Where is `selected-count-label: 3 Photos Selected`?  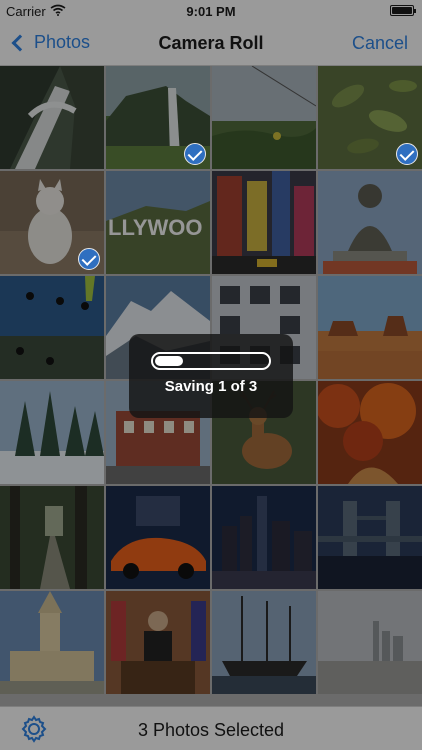 selected-count-label: 3 Photos Selected is located at coordinates (211, 730).